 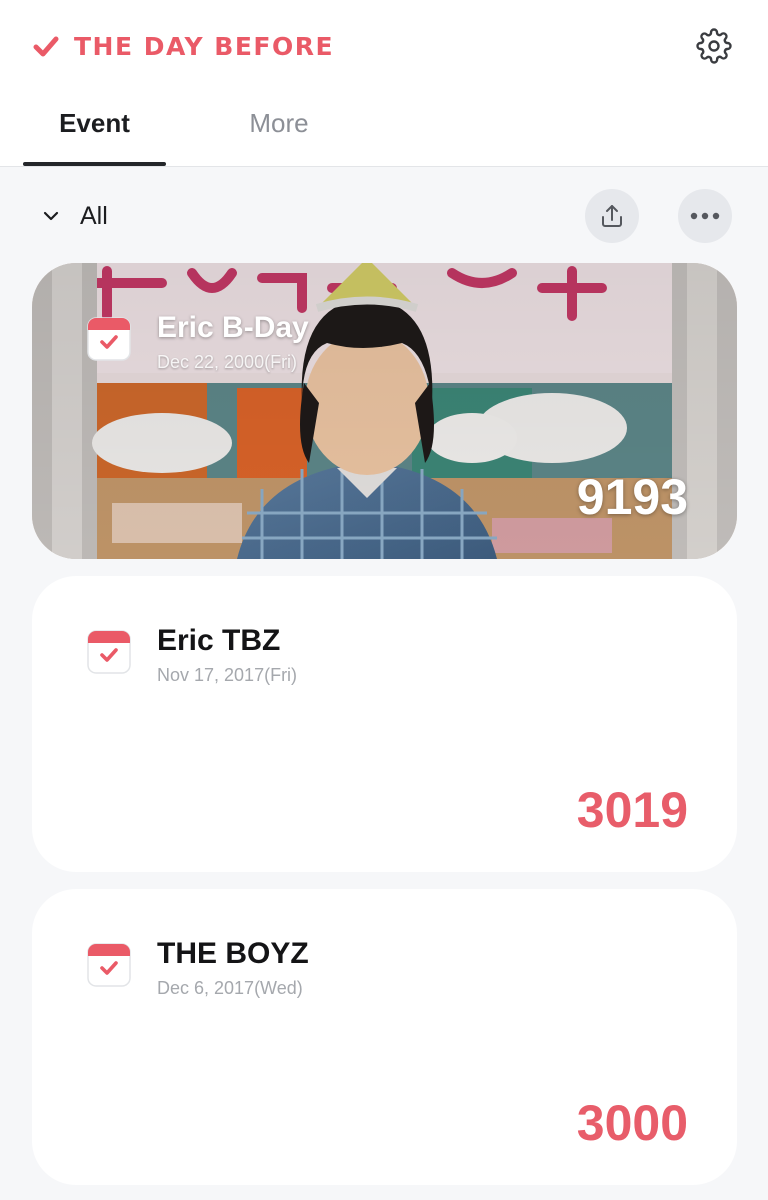 I want to click on event-title: Eric B-Day, so click(x=233, y=327).